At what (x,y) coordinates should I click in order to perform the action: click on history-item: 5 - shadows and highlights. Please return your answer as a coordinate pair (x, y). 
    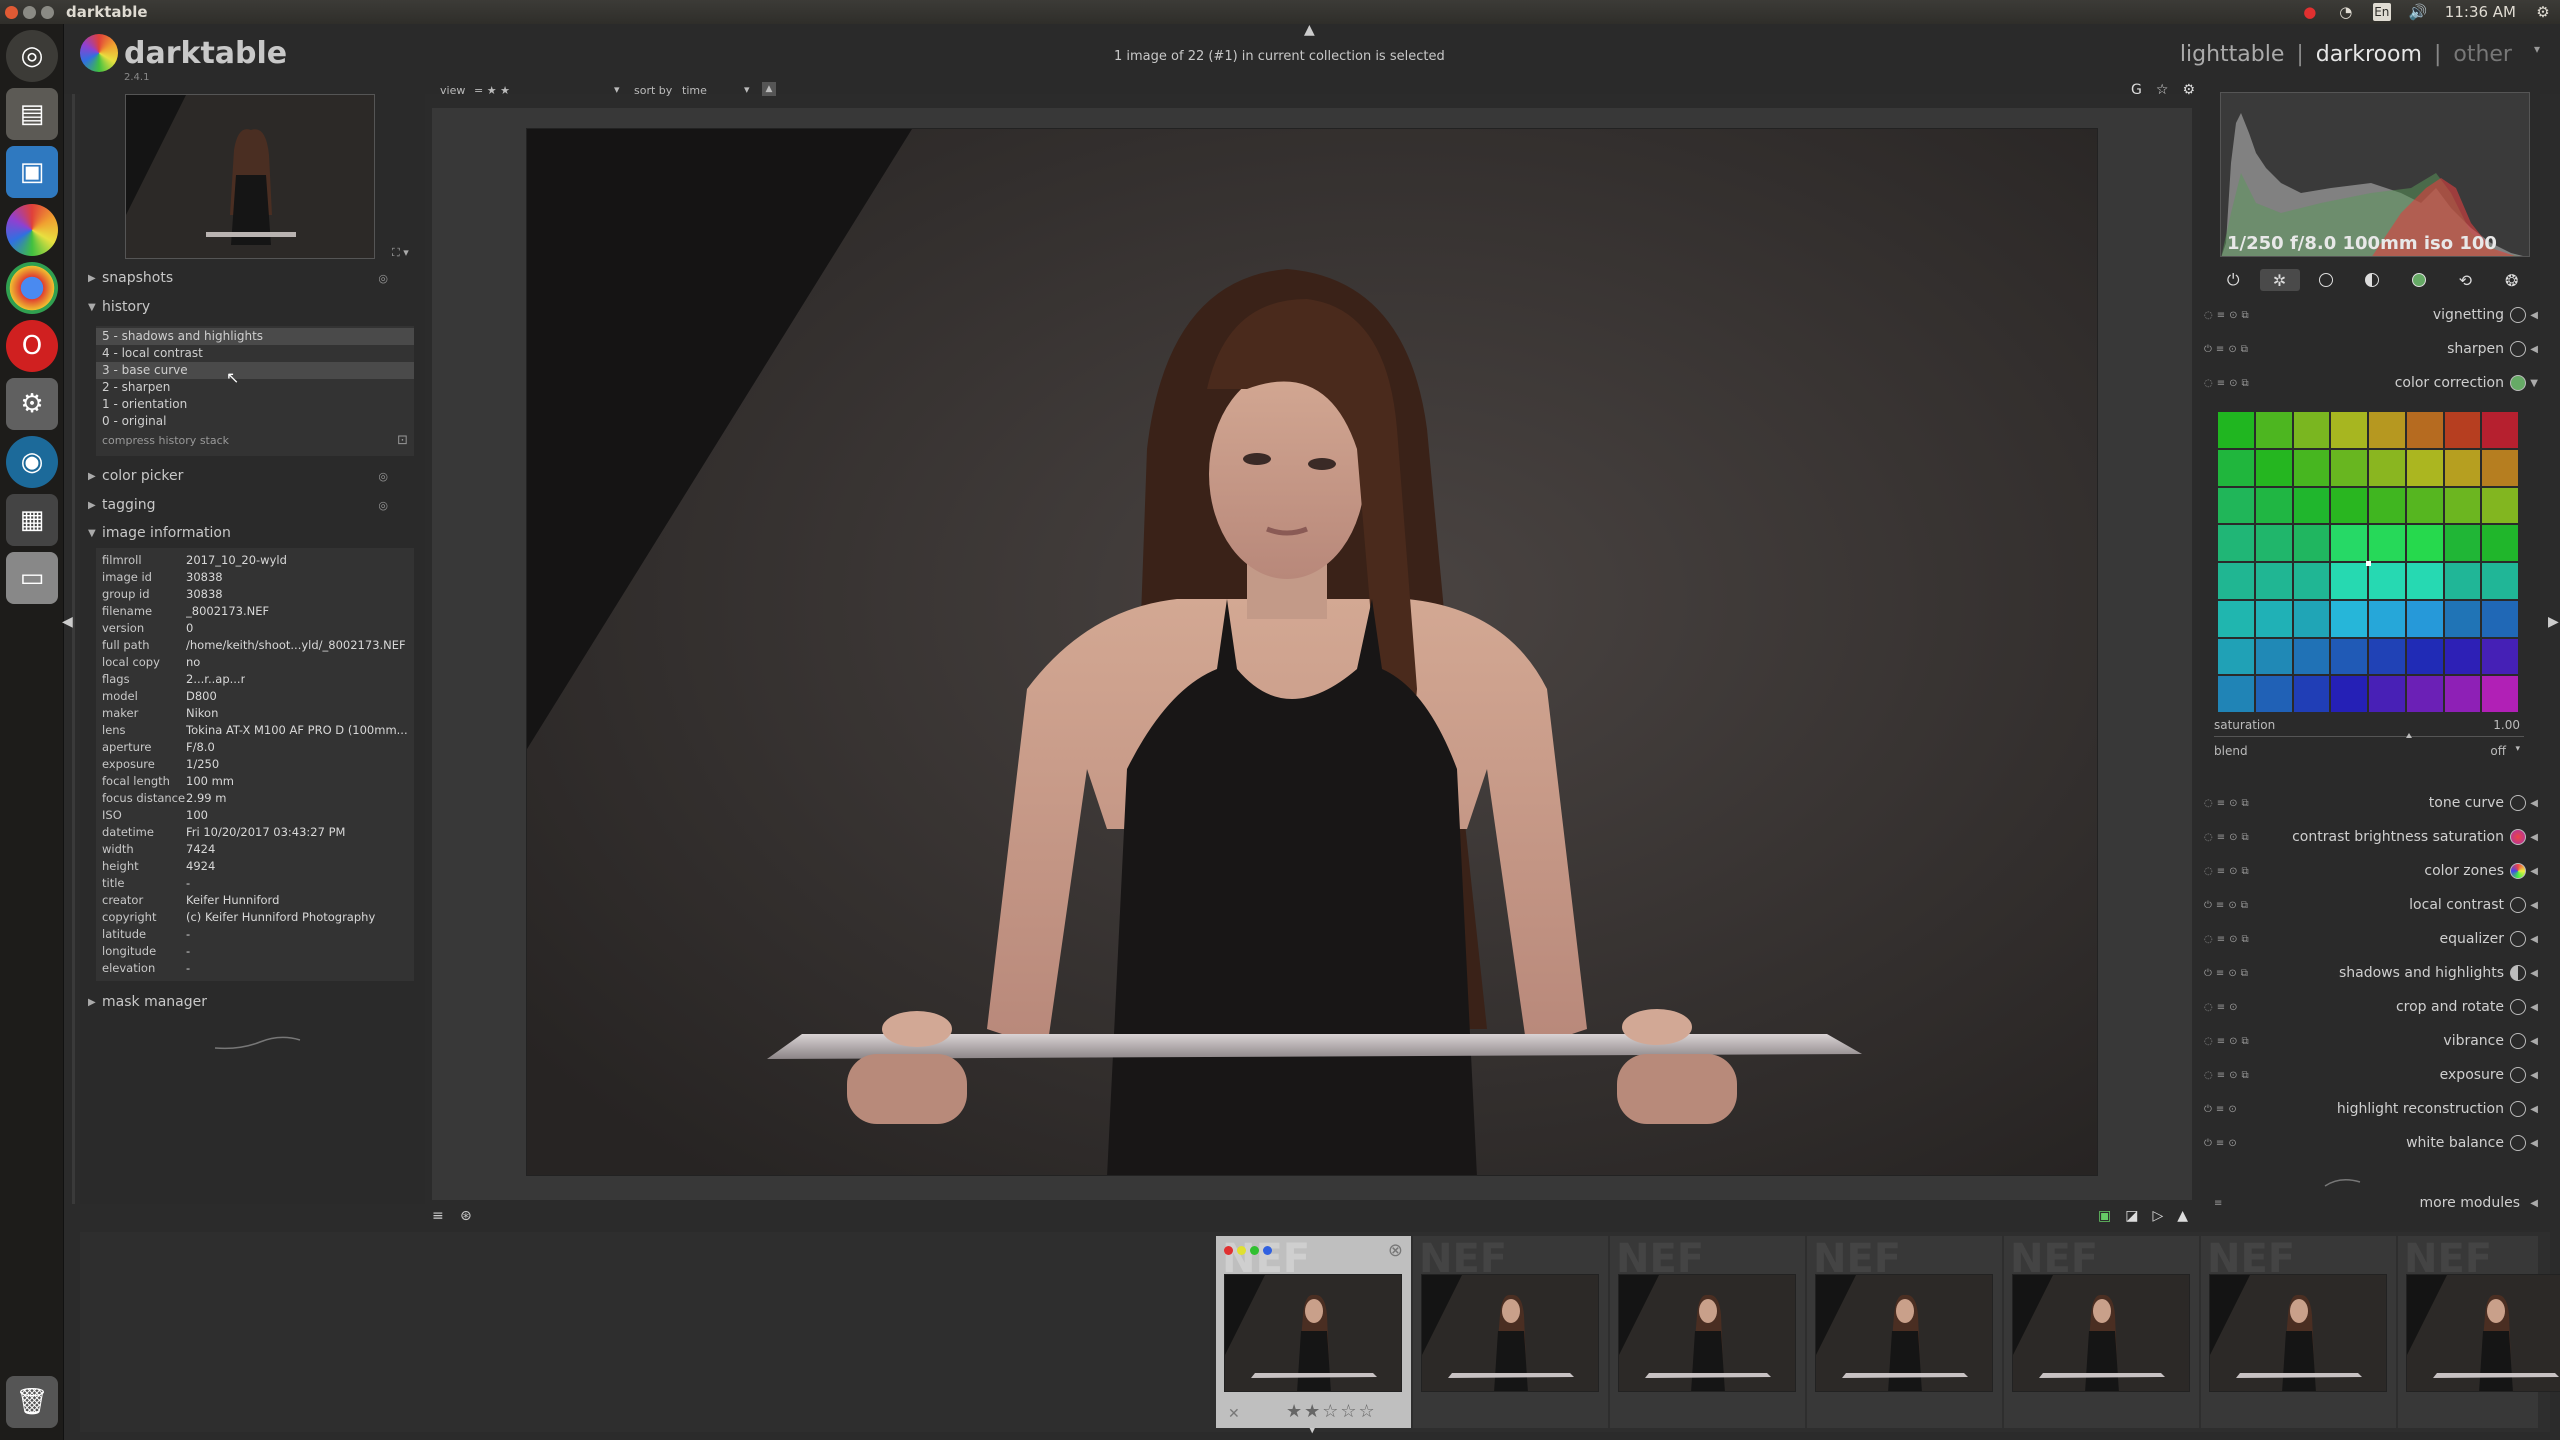
    Looking at the image, I should click on (255, 336).